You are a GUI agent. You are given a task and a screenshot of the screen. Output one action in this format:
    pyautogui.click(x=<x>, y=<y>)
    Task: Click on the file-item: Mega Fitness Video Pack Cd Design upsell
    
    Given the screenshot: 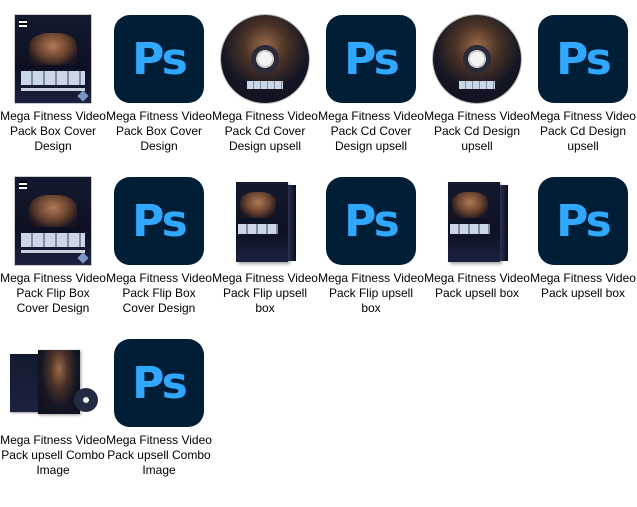 What is the action you would take?
    pyautogui.click(x=477, y=76)
    